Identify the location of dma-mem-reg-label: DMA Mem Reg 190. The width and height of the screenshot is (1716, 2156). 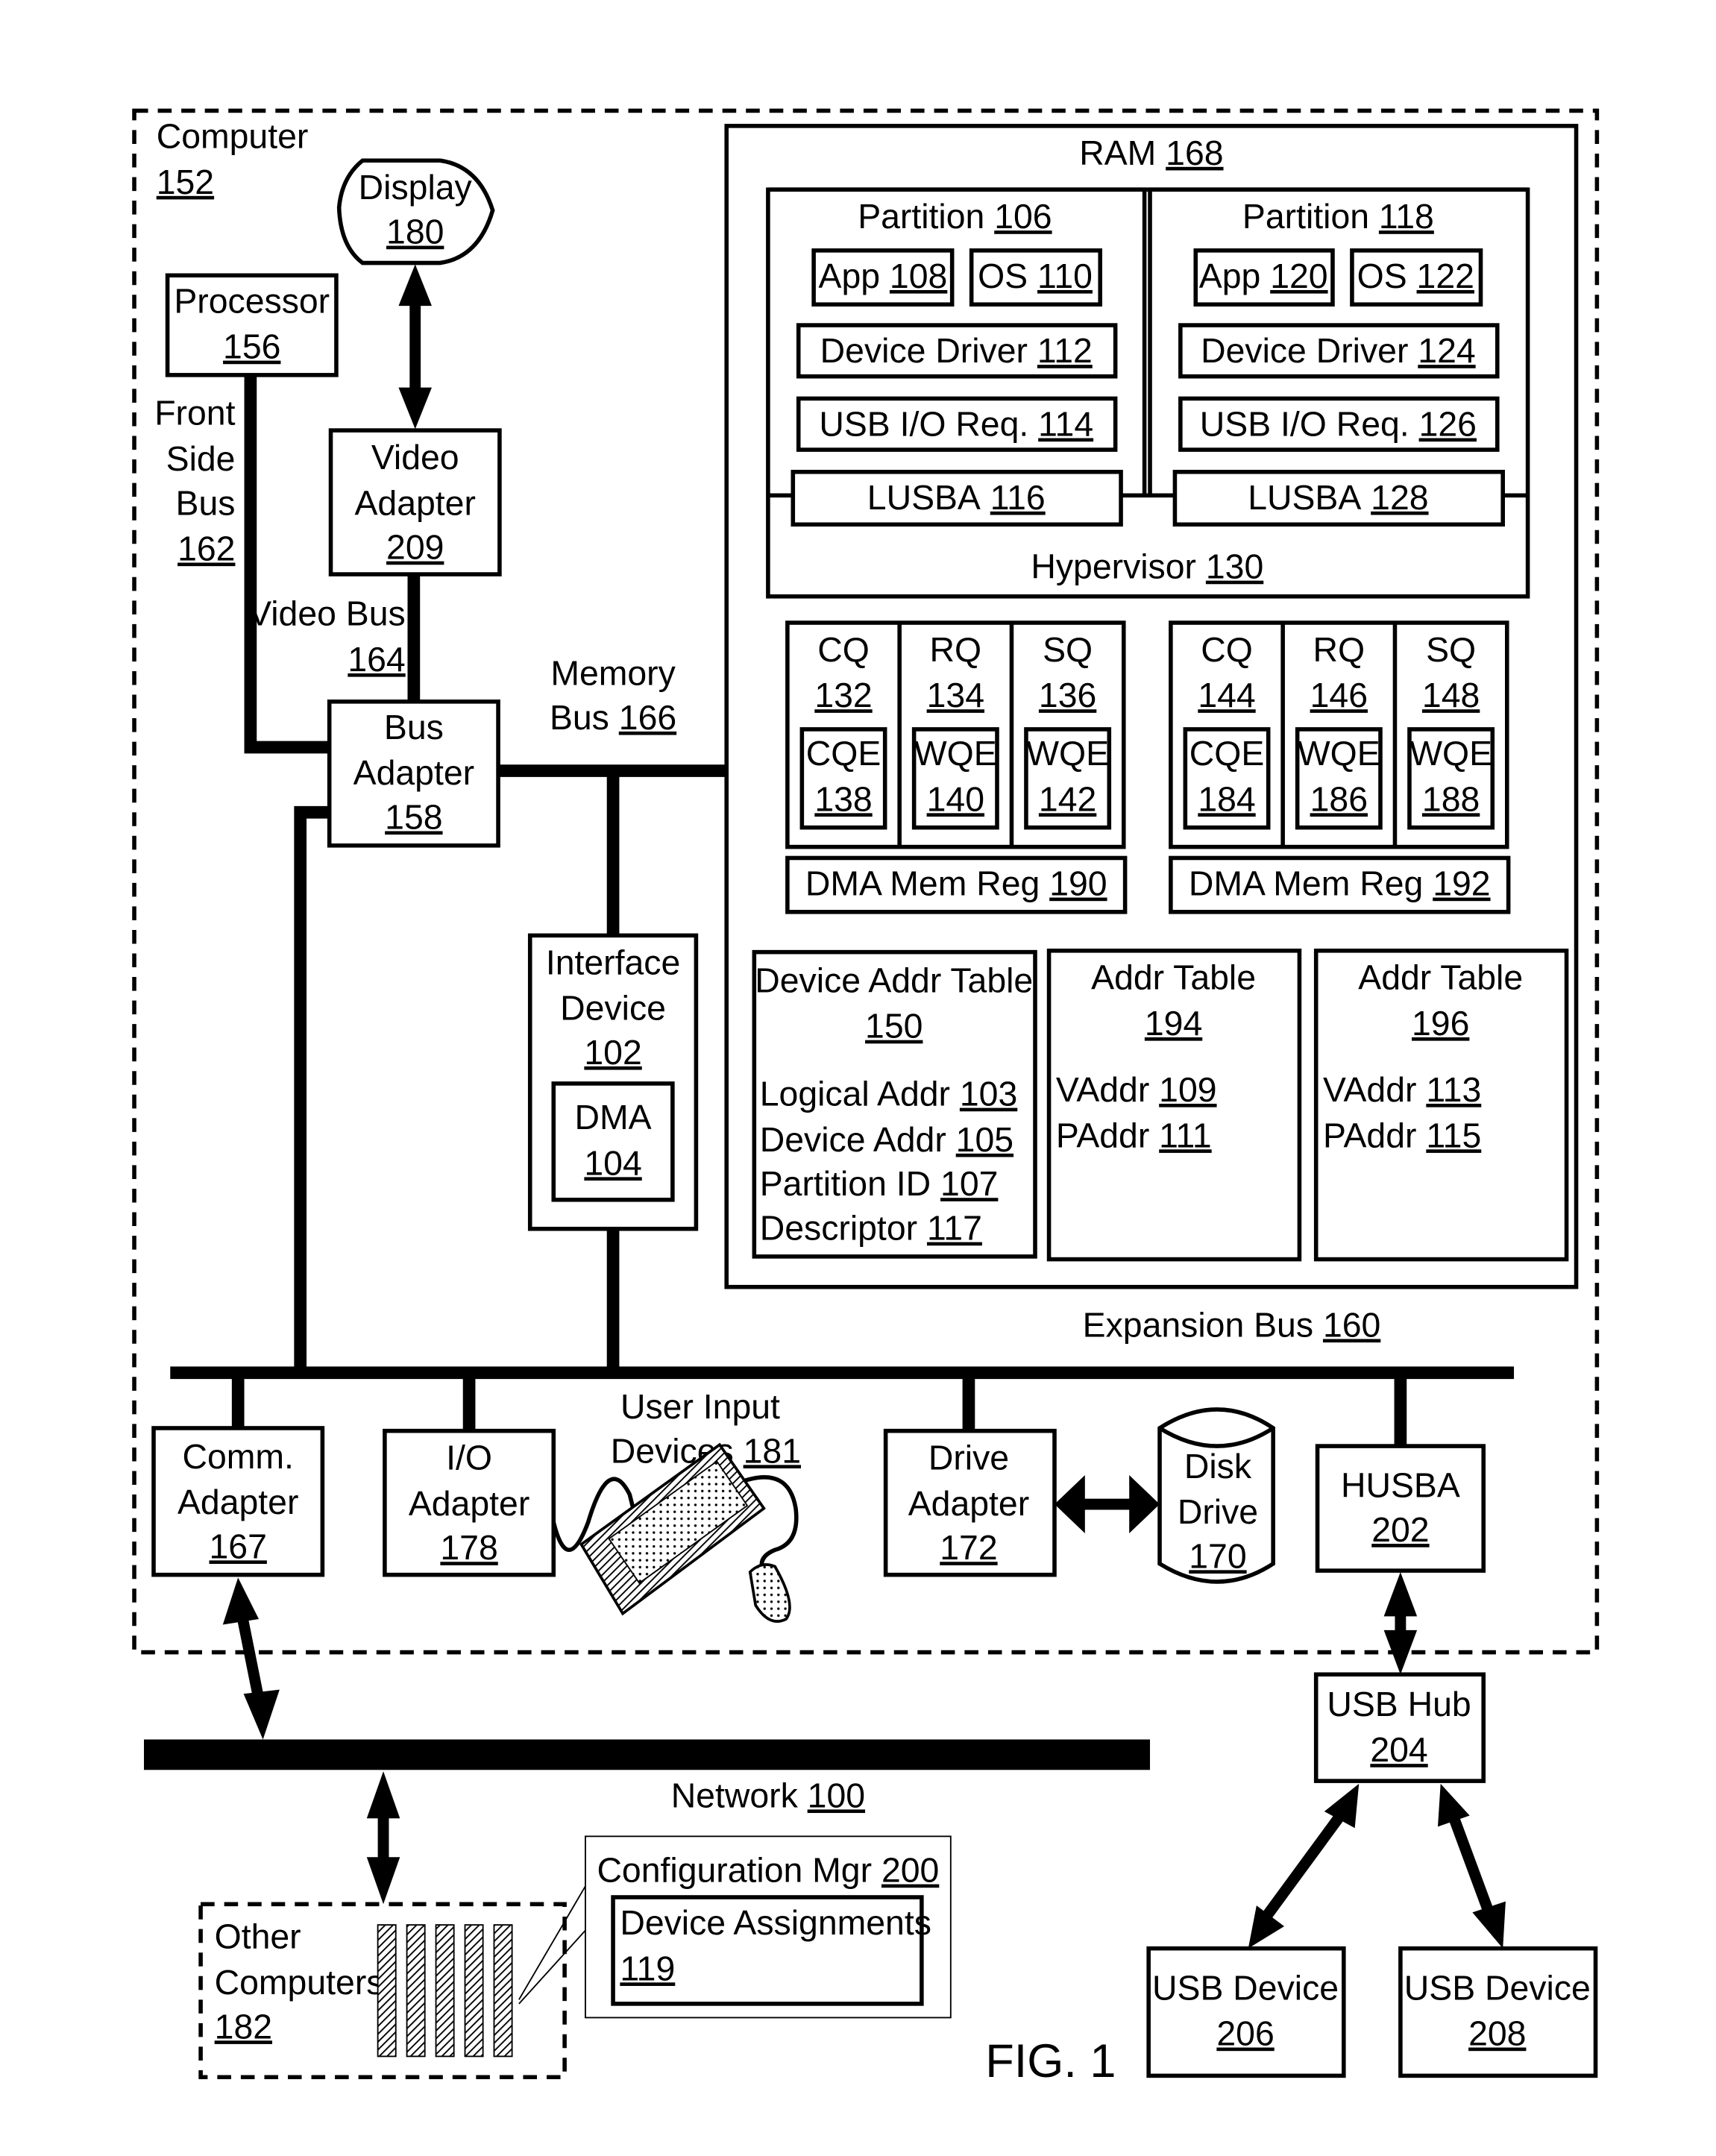
(956, 883).